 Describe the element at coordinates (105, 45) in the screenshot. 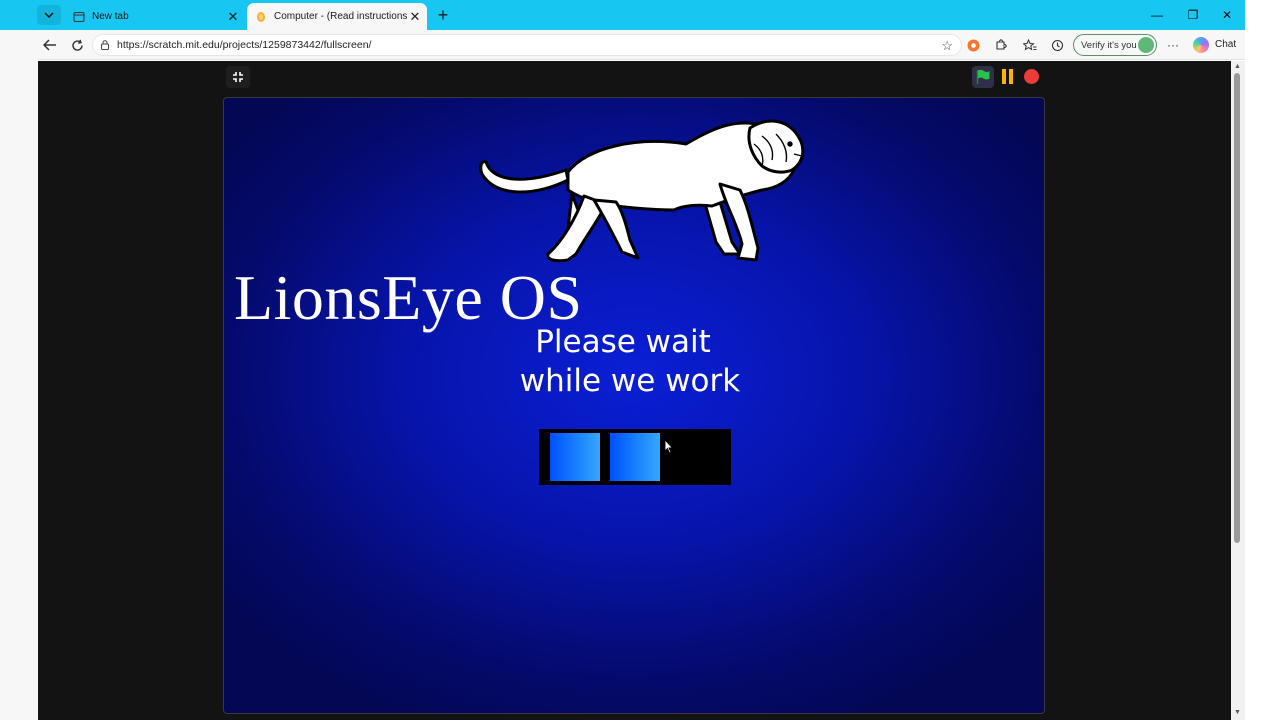

I see `site-info-icon` at that location.